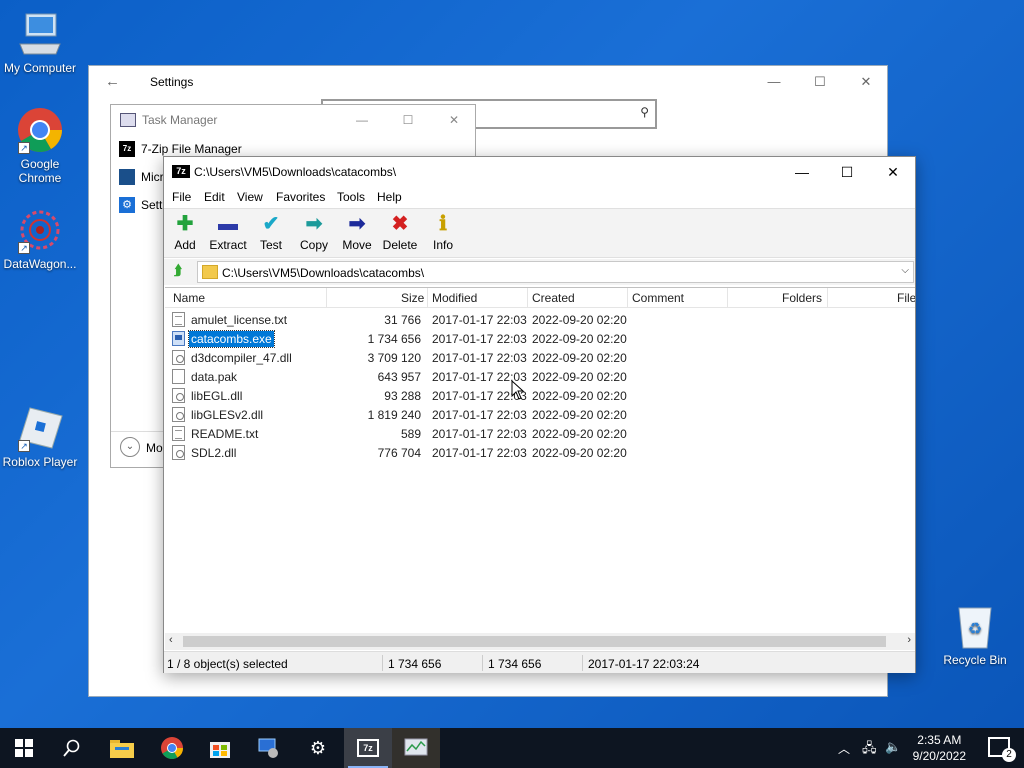 The height and width of the screenshot is (768, 1024). I want to click on taskbar-seven-zip: 7z, so click(368, 748).